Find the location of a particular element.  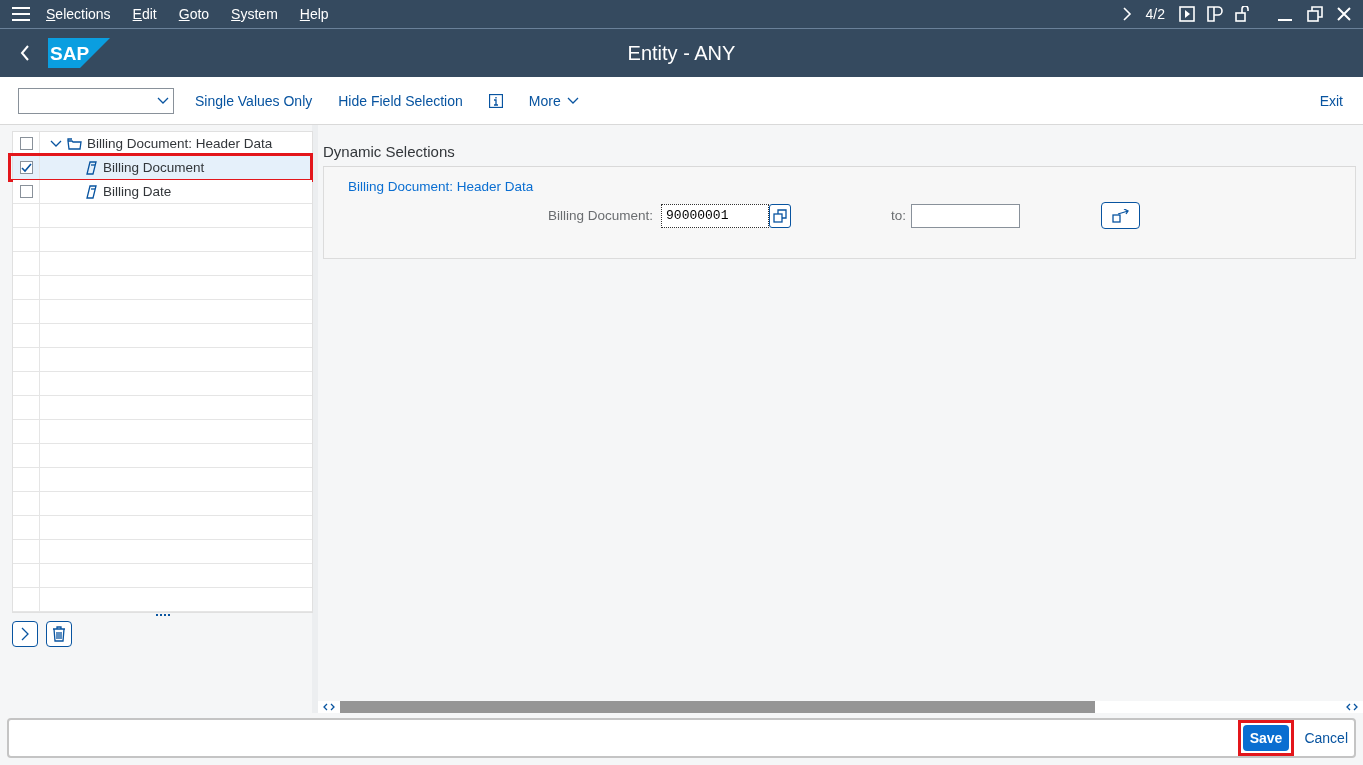

info-icon is located at coordinates (495, 100).